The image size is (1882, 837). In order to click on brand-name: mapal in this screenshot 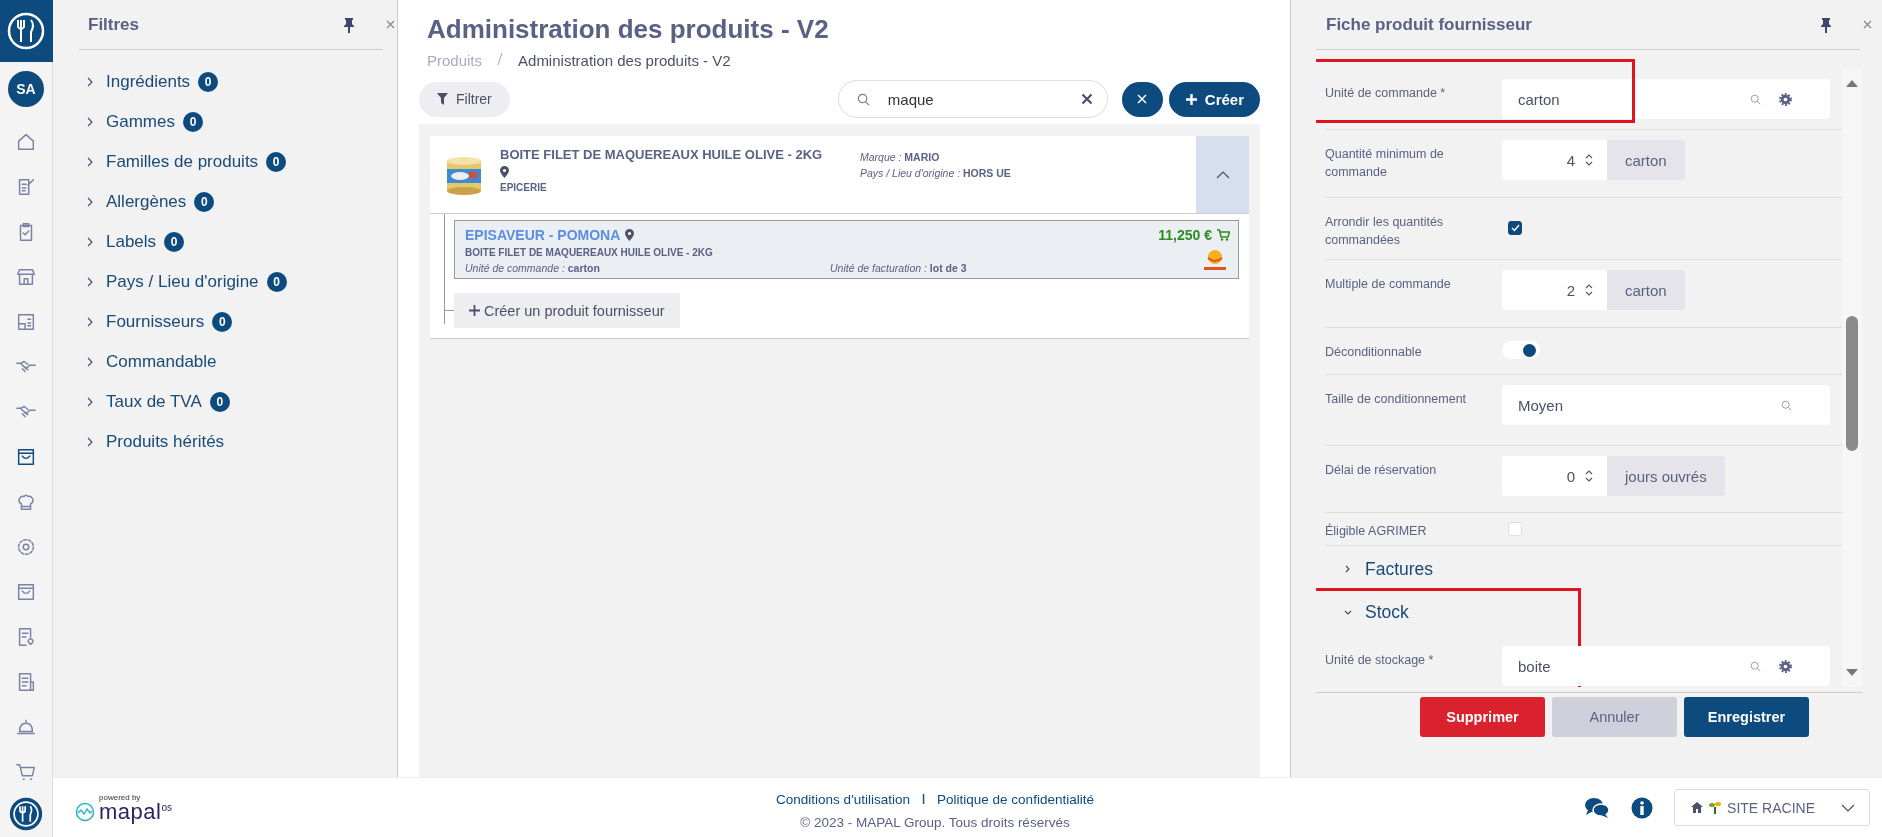, I will do `click(130, 812)`.